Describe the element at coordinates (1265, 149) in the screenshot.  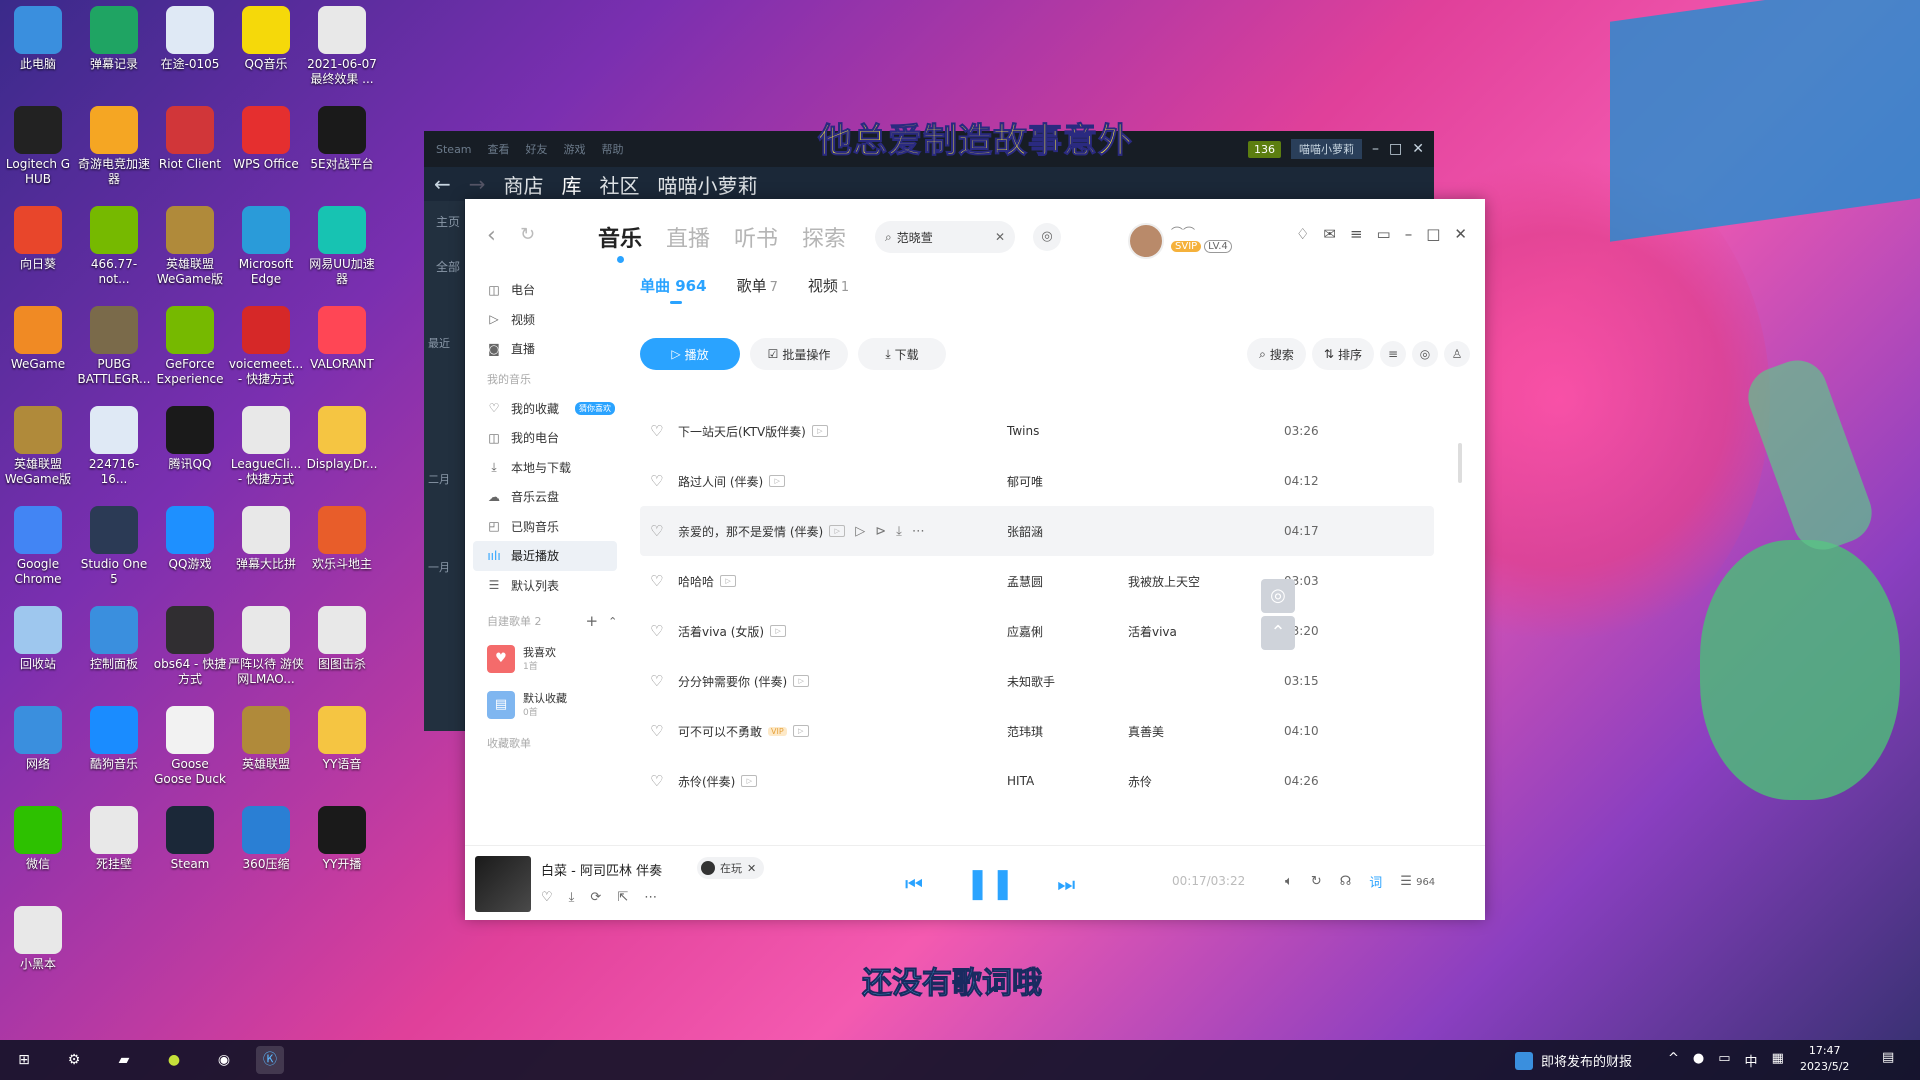
I see `steam-notification-badge: 136` at that location.